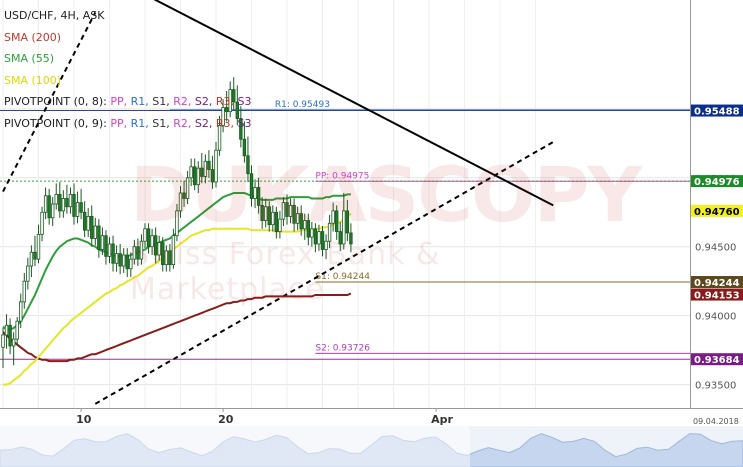  What do you see at coordinates (159, 101) in the screenshot?
I see `legend-pivot-item: S1,` at bounding box center [159, 101].